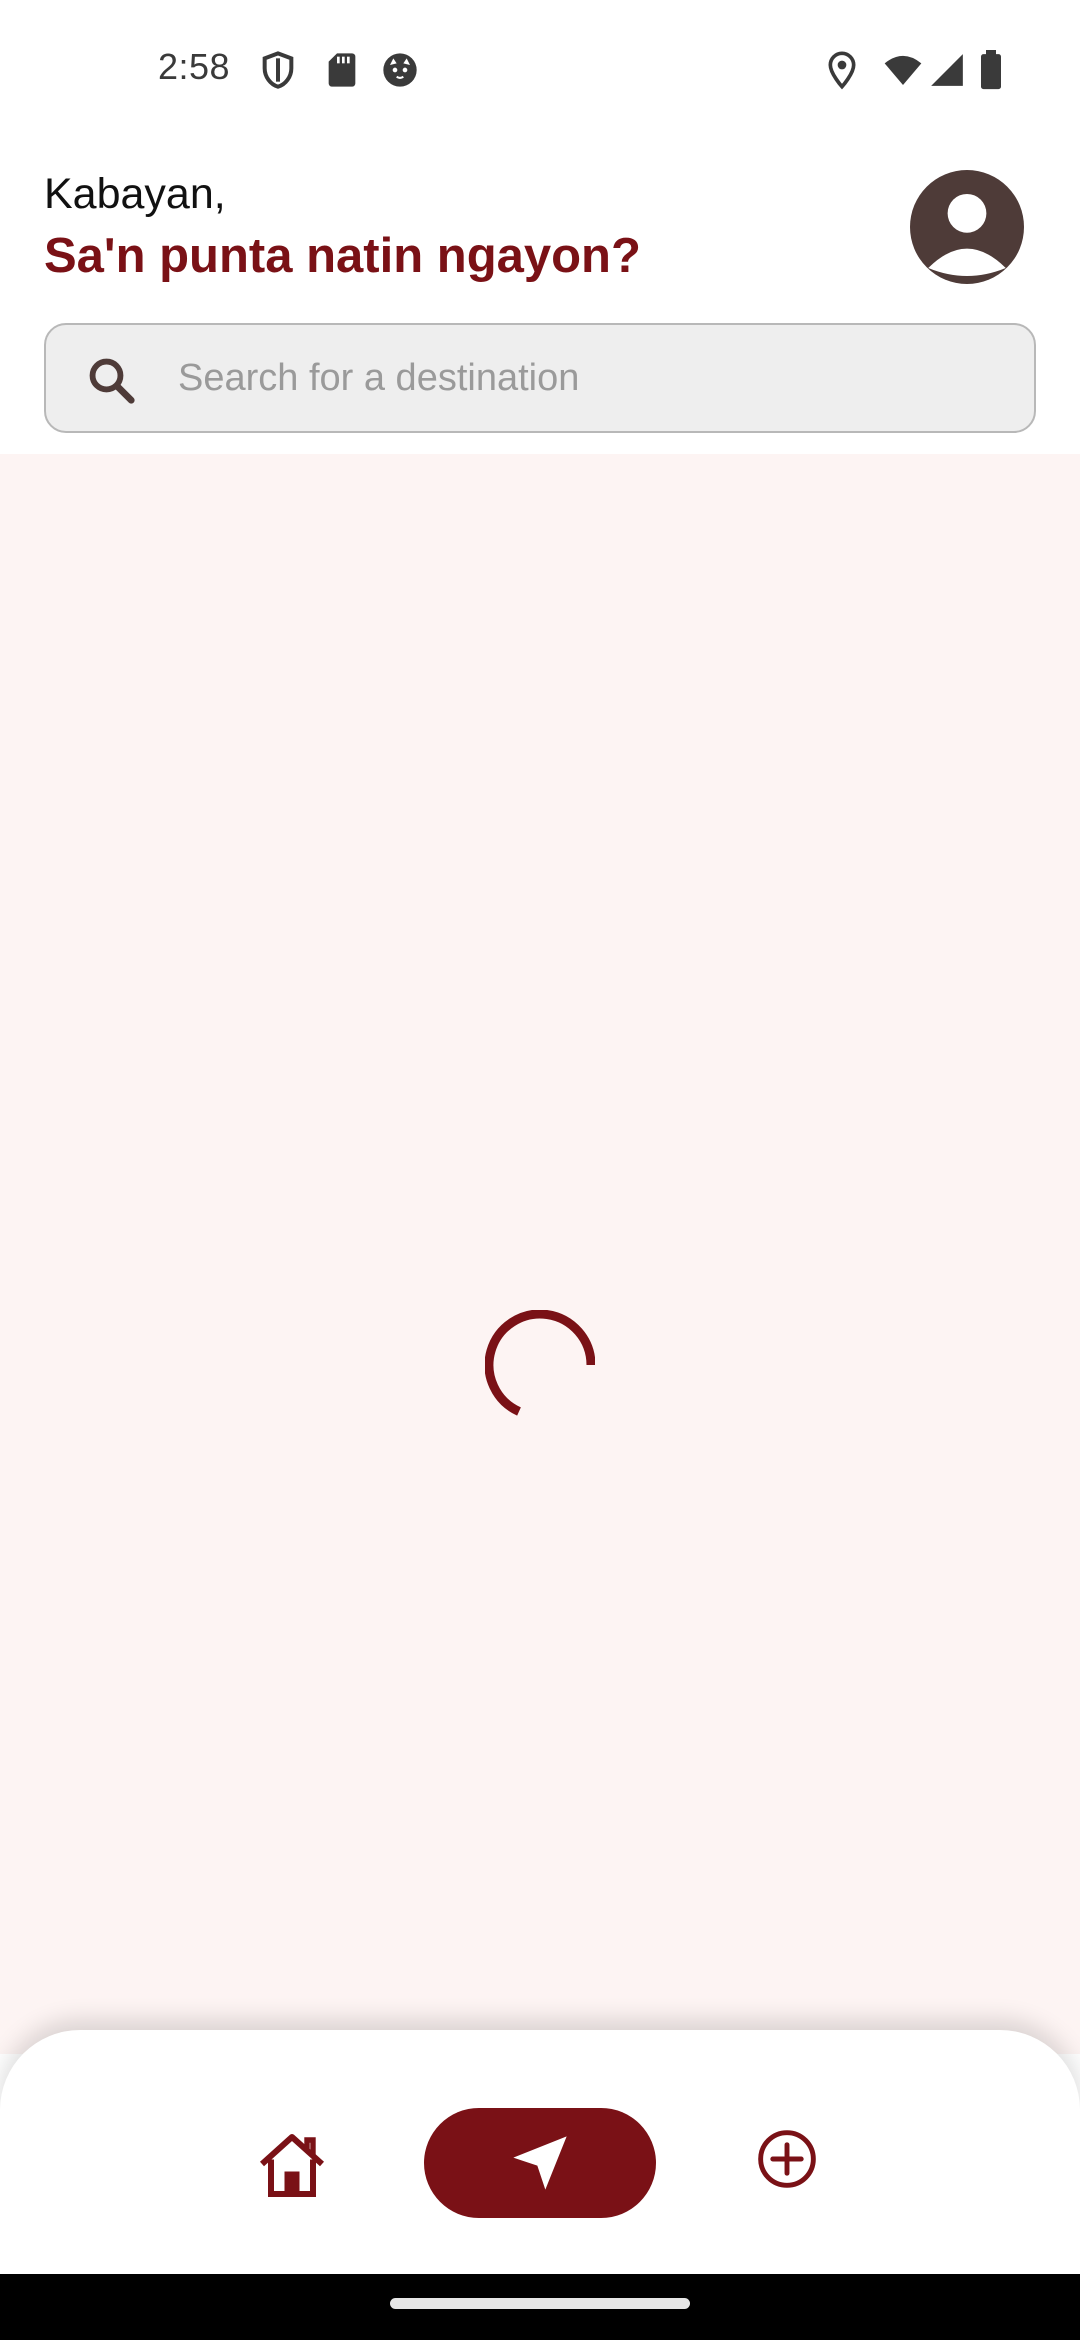  Describe the element at coordinates (400, 70) in the screenshot. I see `cat-face-icon` at that location.